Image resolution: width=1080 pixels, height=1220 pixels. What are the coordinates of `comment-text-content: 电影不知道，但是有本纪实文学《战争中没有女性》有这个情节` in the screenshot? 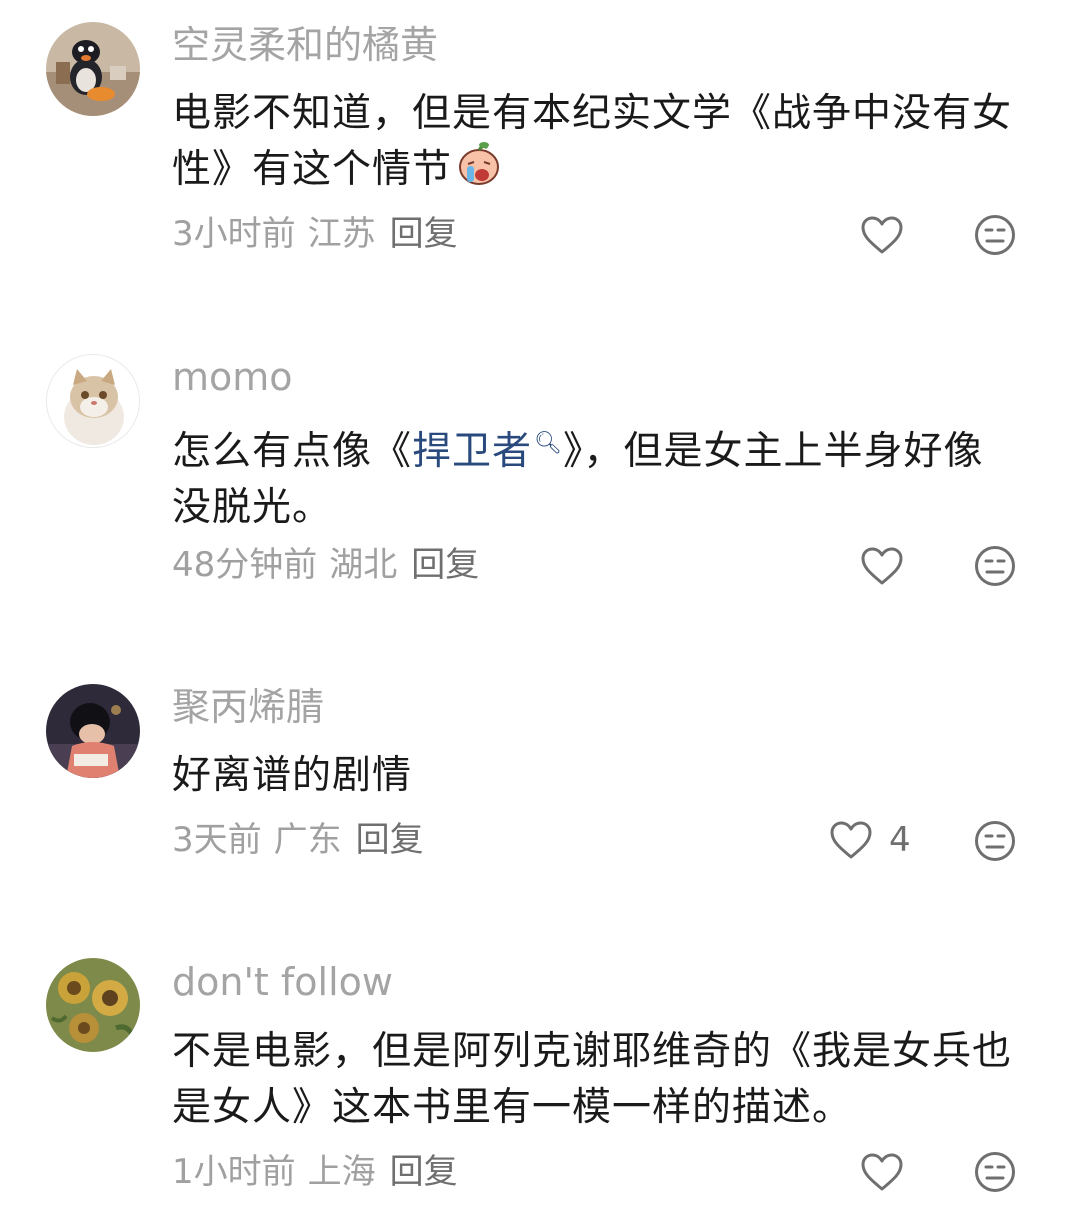 It's located at (592, 141).